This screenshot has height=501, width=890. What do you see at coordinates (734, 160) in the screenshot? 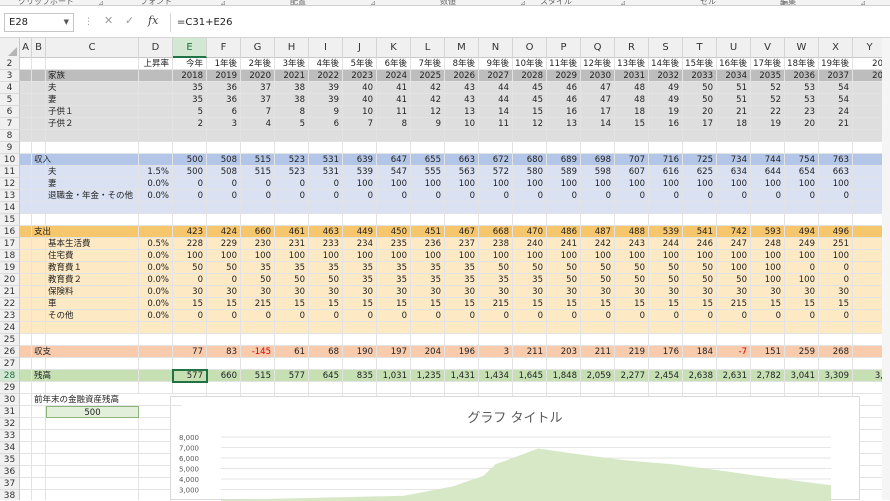
I see `value-cell: 734` at bounding box center [734, 160].